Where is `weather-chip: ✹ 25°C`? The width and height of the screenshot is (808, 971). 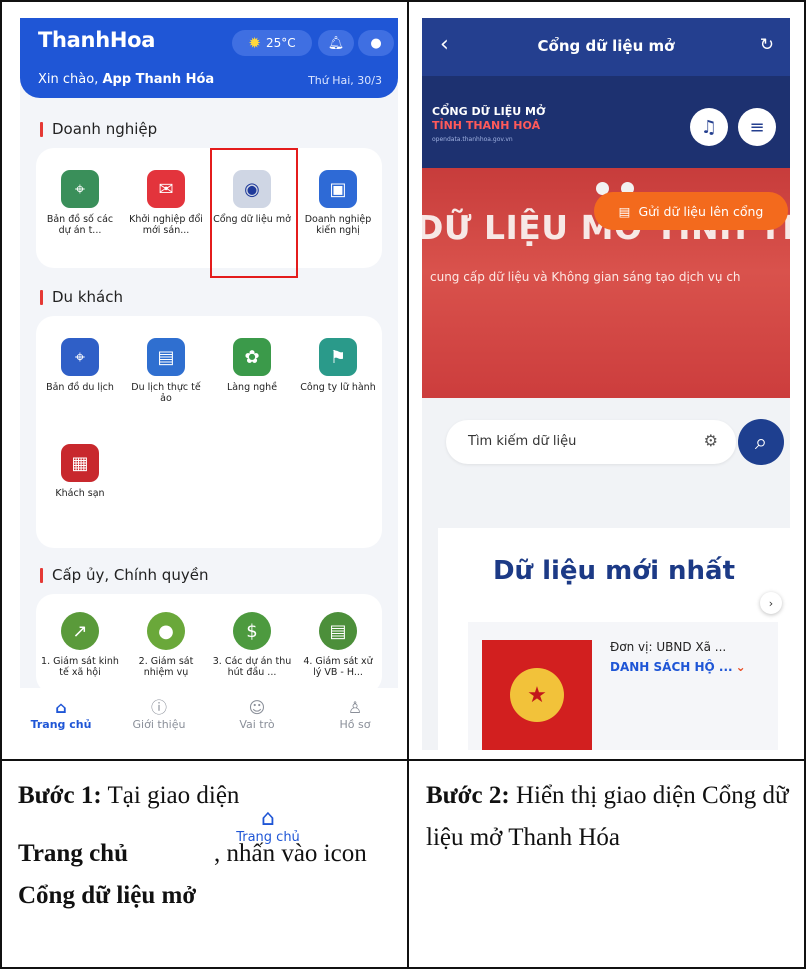
weather-chip: ✹ 25°C is located at coordinates (272, 43).